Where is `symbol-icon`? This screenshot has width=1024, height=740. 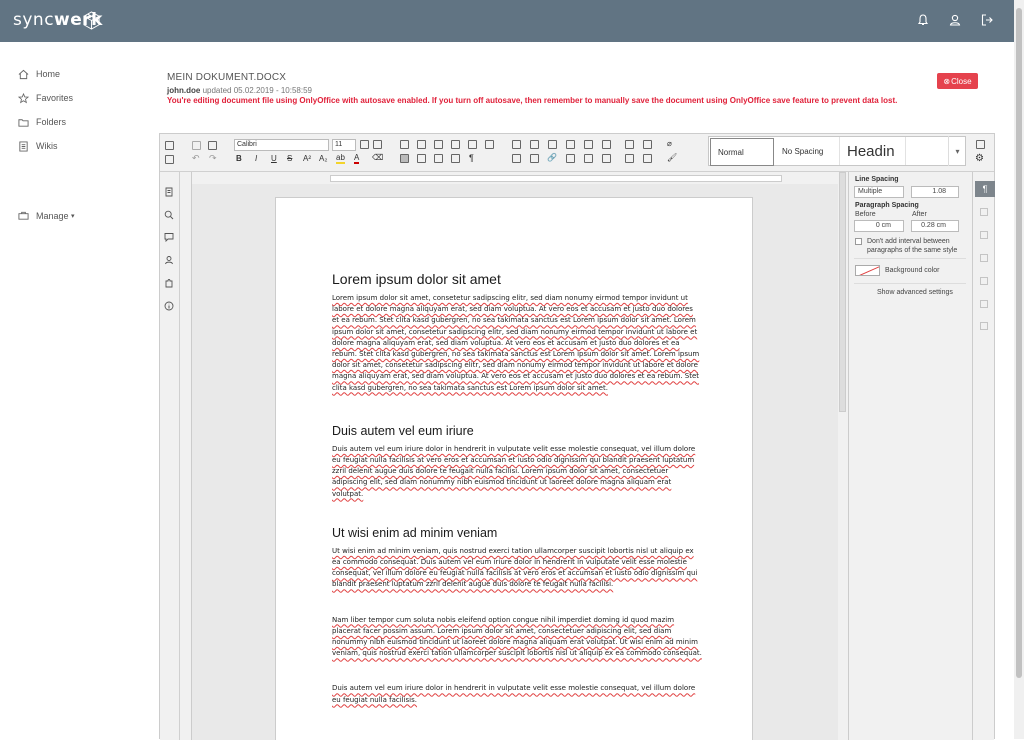 symbol-icon is located at coordinates (606, 158).